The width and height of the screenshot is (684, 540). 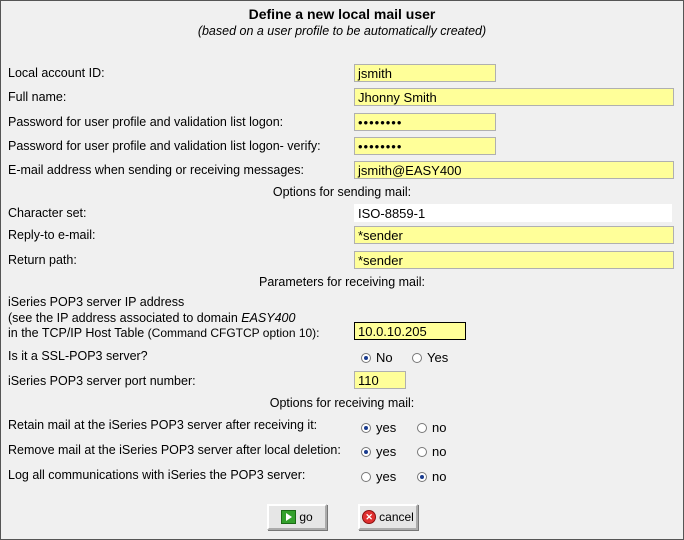 What do you see at coordinates (56, 73) in the screenshot?
I see `account-id-label: Local account ID:` at bounding box center [56, 73].